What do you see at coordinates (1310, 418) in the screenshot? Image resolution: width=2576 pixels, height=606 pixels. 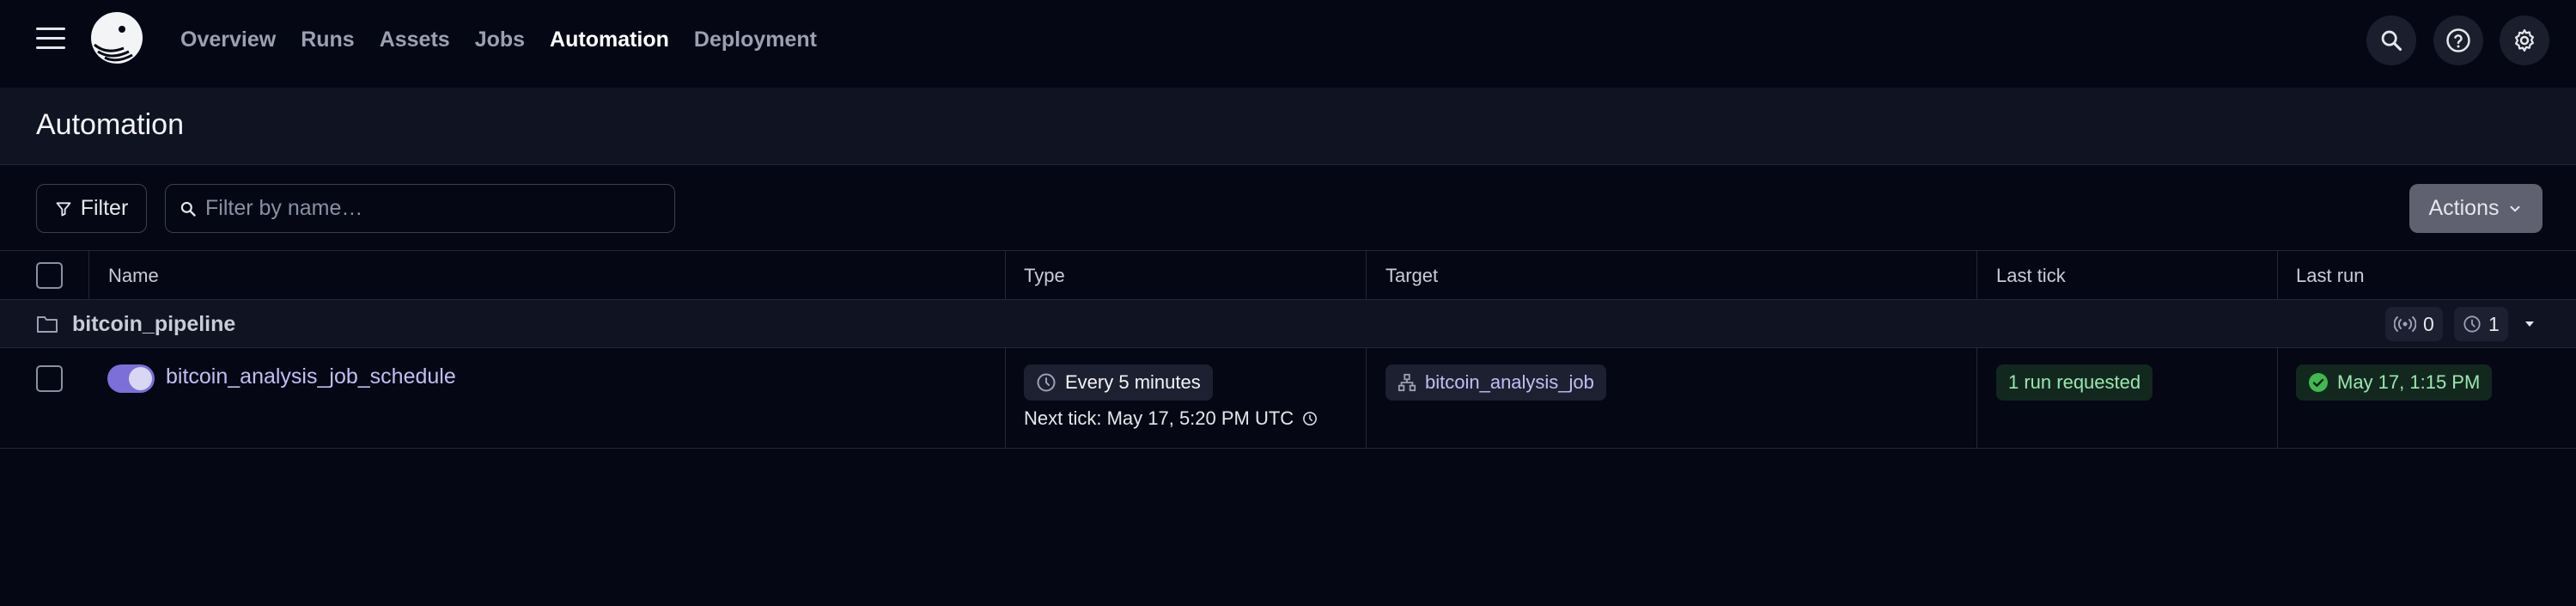 I see `timezone-clock-icon` at bounding box center [1310, 418].